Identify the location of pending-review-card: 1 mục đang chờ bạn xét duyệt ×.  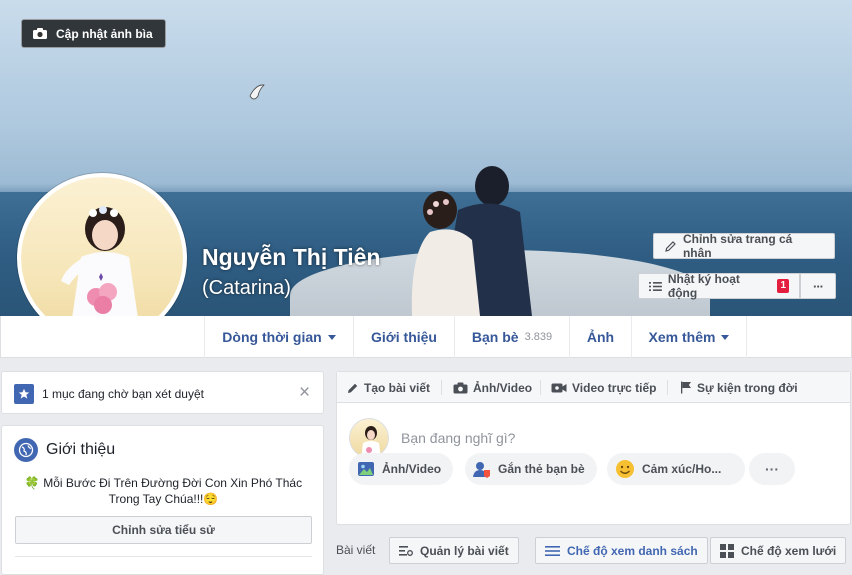
(162, 392).